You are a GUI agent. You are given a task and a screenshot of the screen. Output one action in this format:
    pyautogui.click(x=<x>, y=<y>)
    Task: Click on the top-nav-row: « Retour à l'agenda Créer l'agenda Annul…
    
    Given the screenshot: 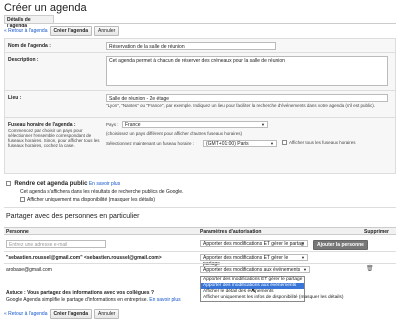 What is the action you would take?
    pyautogui.click(x=62, y=30)
    